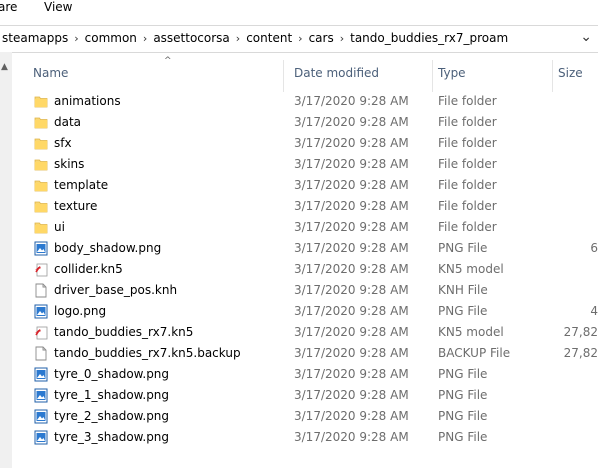 This screenshot has height=468, width=598. I want to click on column-headers: ^ Name Date modified Type Size, so click(305, 72).